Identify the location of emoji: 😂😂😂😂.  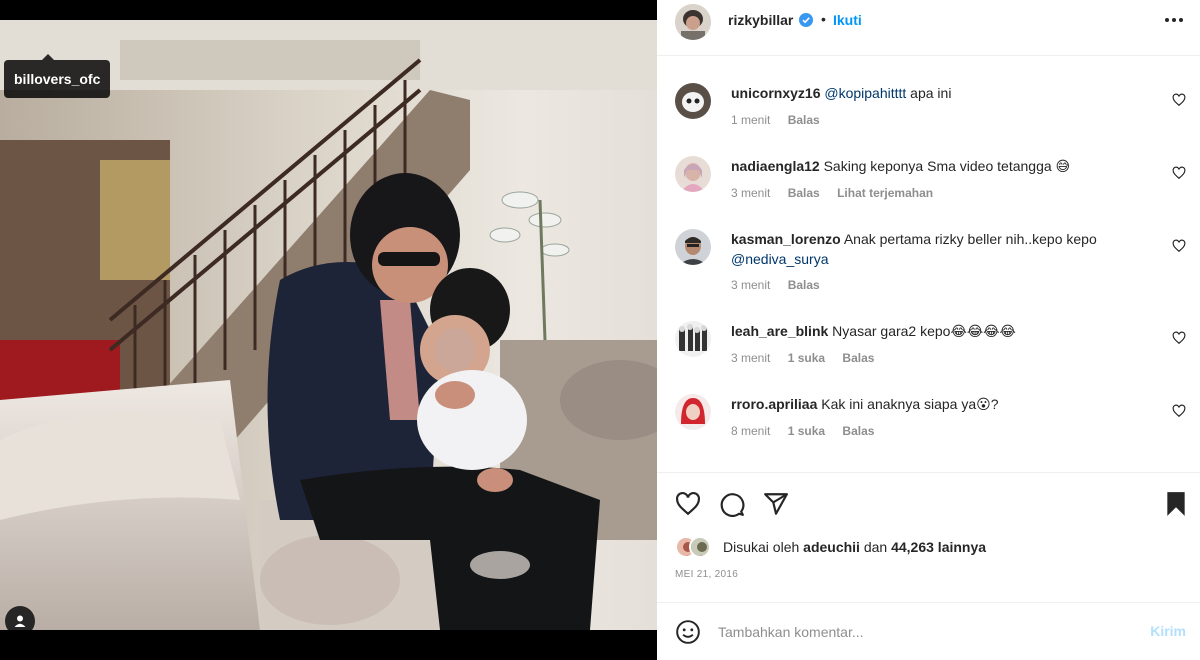
(983, 331).